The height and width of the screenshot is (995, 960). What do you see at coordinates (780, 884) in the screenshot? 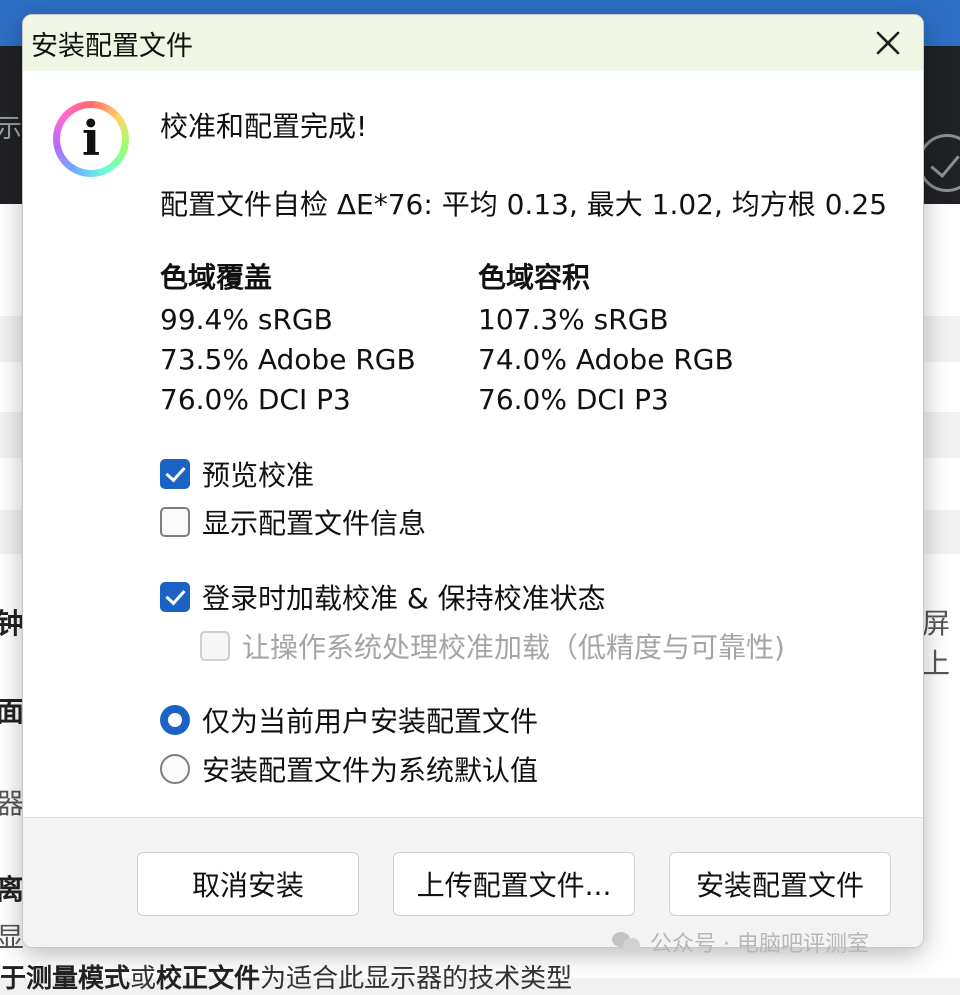
I see `install-profile-button: 安装配置文件` at bounding box center [780, 884].